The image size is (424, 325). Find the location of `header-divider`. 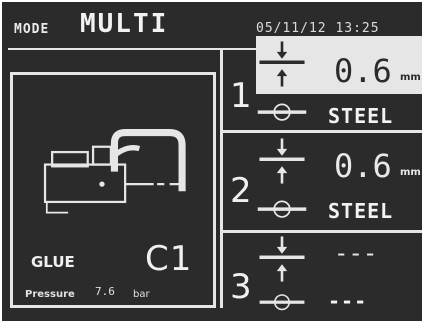

header-divider is located at coordinates (132, 49).